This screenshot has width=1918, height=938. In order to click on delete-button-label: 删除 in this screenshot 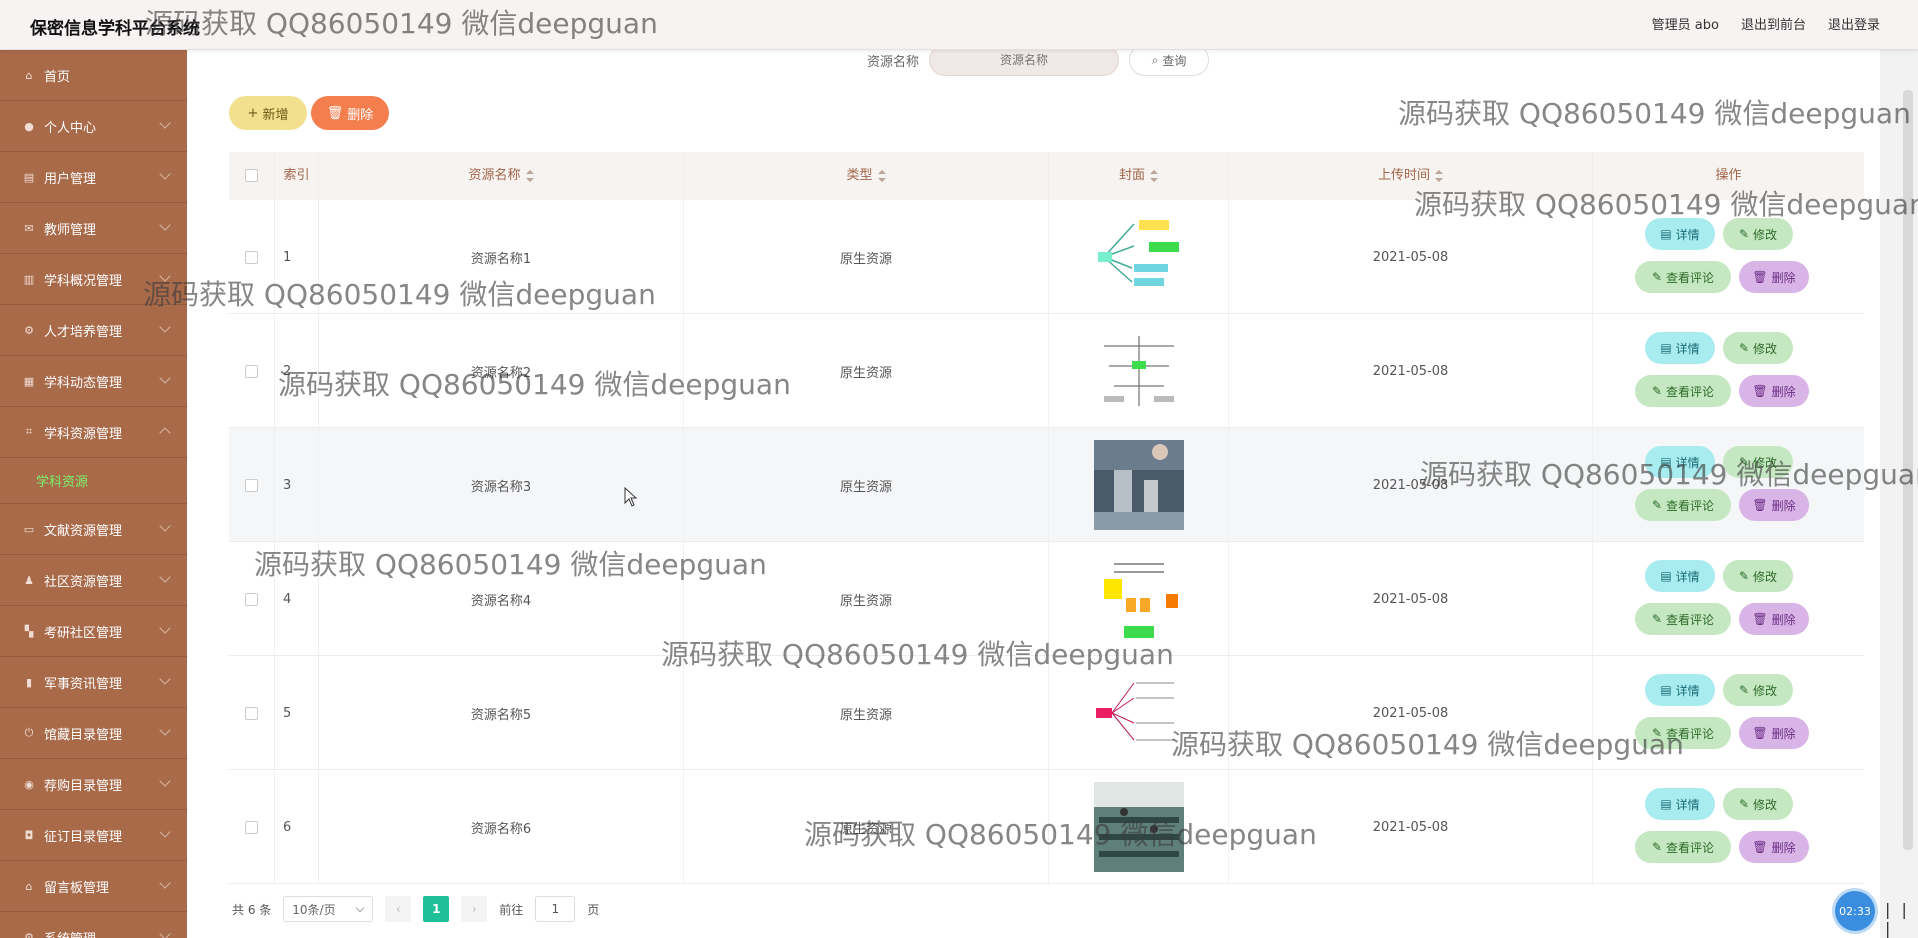, I will do `click(1783, 505)`.